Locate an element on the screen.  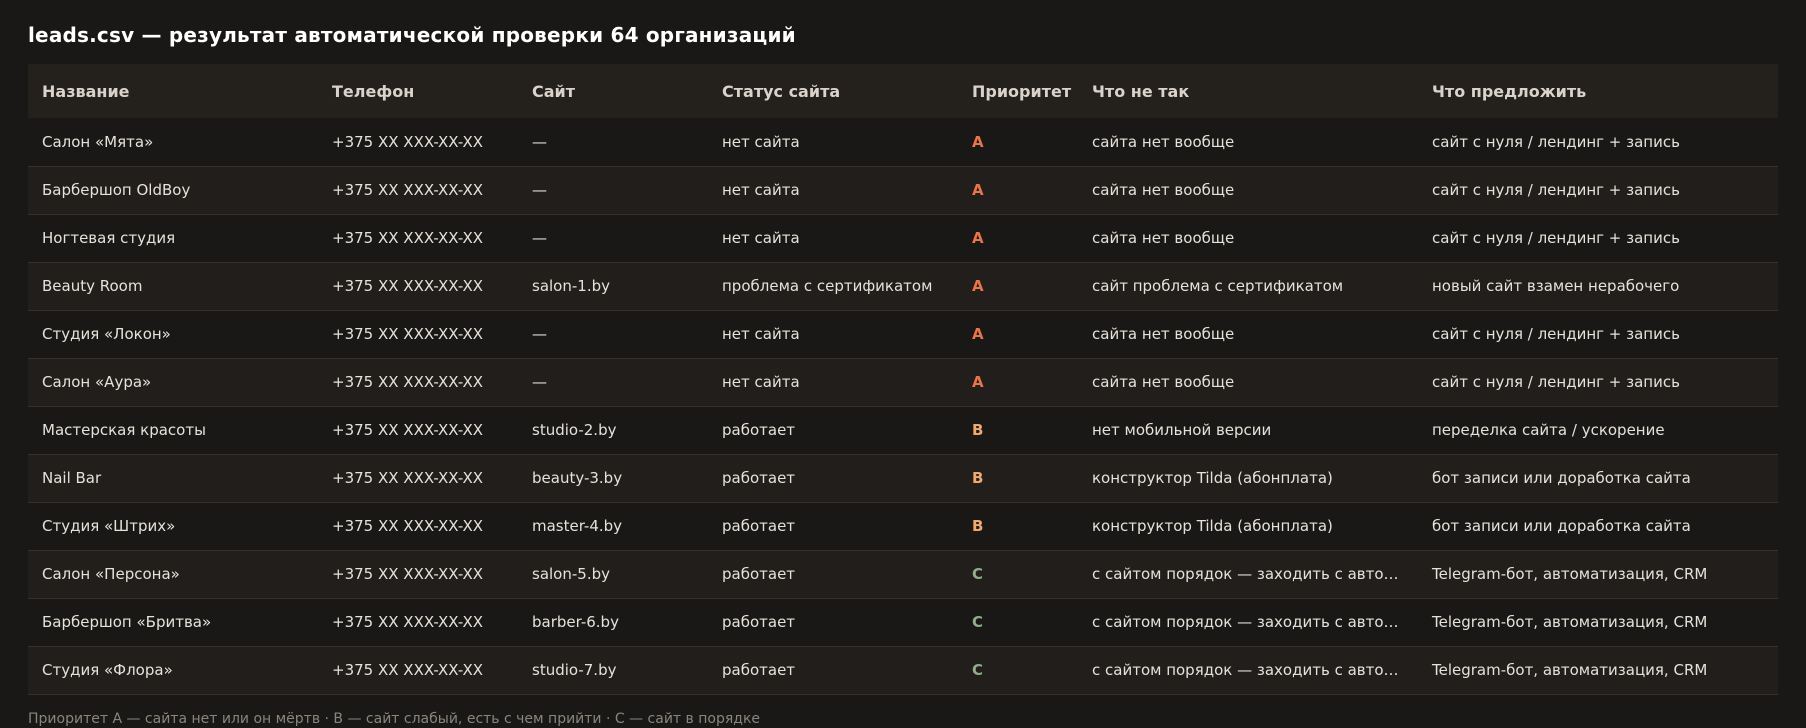
cell-name: Барбершоп «Бритва» is located at coordinates (127, 622).